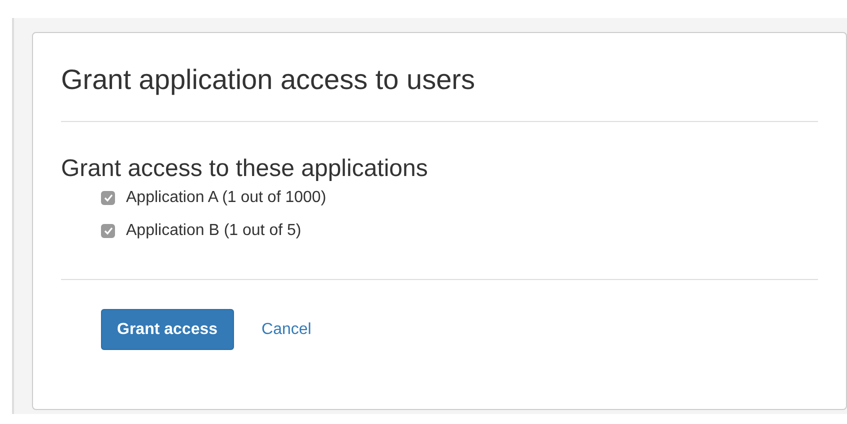  I want to click on section-title: Grant access to these applications, so click(245, 169).